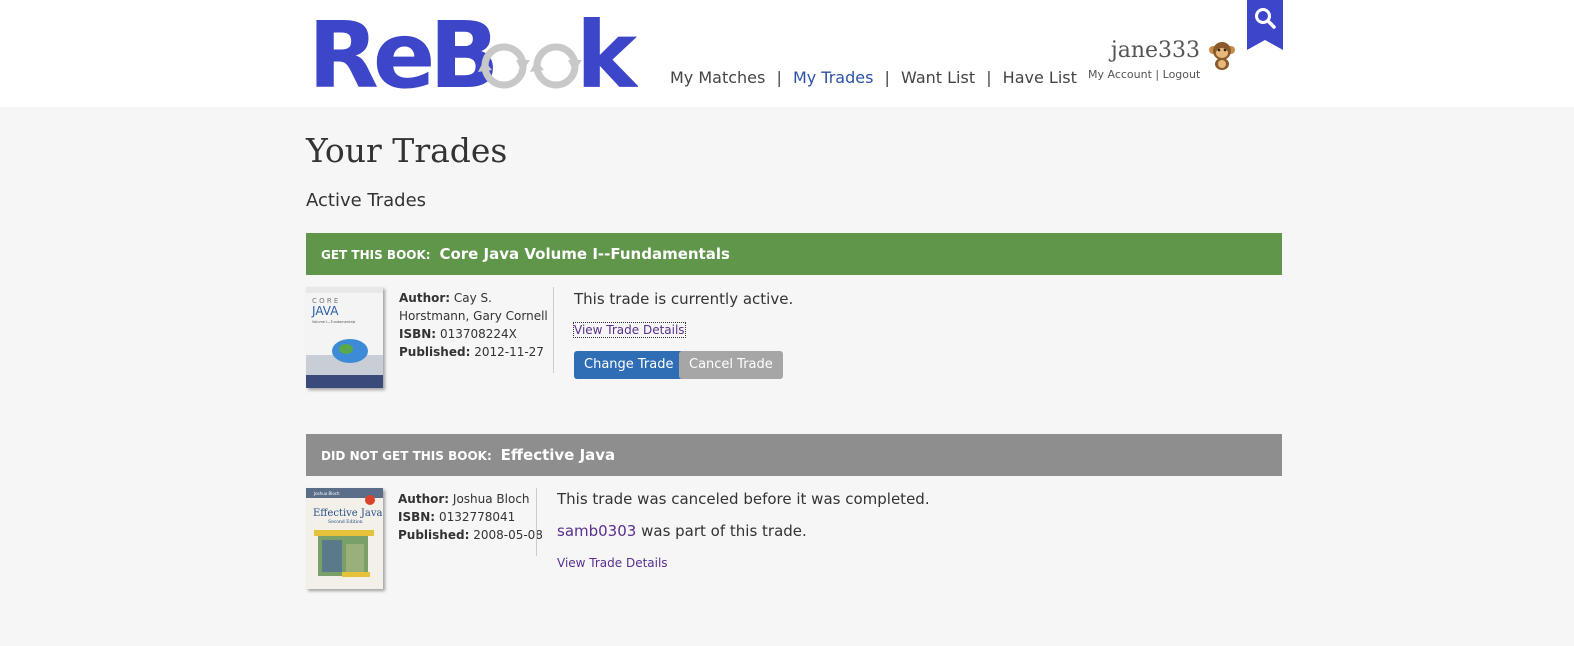 The width and height of the screenshot is (1574, 646). Describe the element at coordinates (794, 455) in the screenshot. I see `trade-header: DID NOT GET THIS BOOK: Effective Java` at that location.